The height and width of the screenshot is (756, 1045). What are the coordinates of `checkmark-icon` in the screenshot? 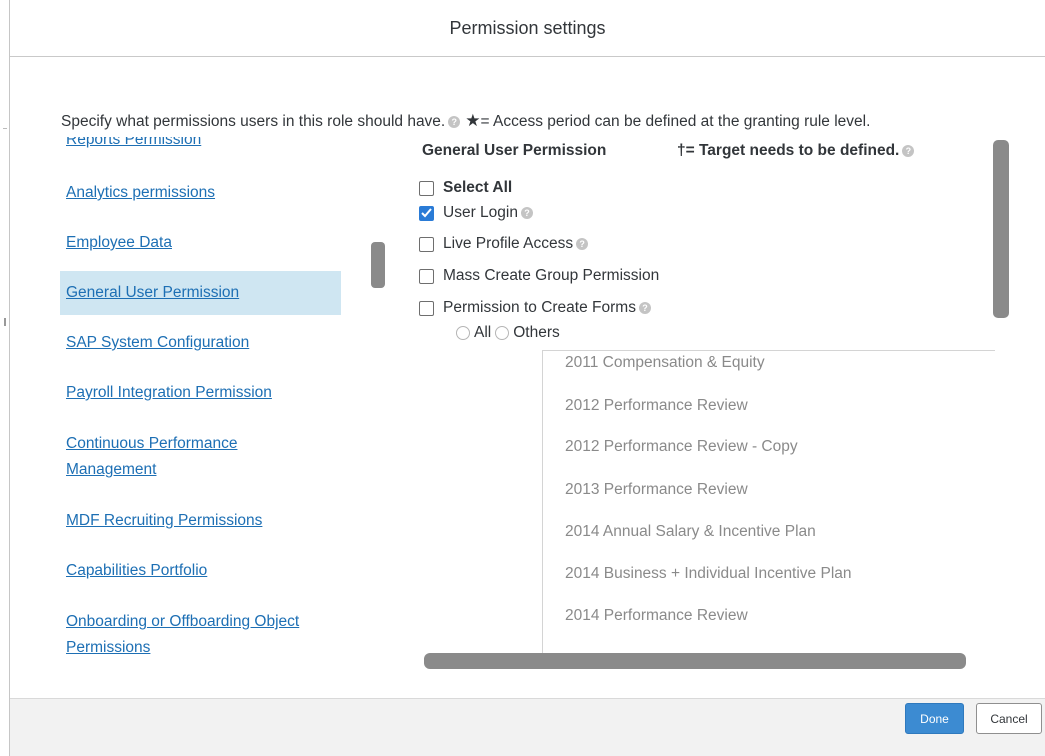 It's located at (426, 213).